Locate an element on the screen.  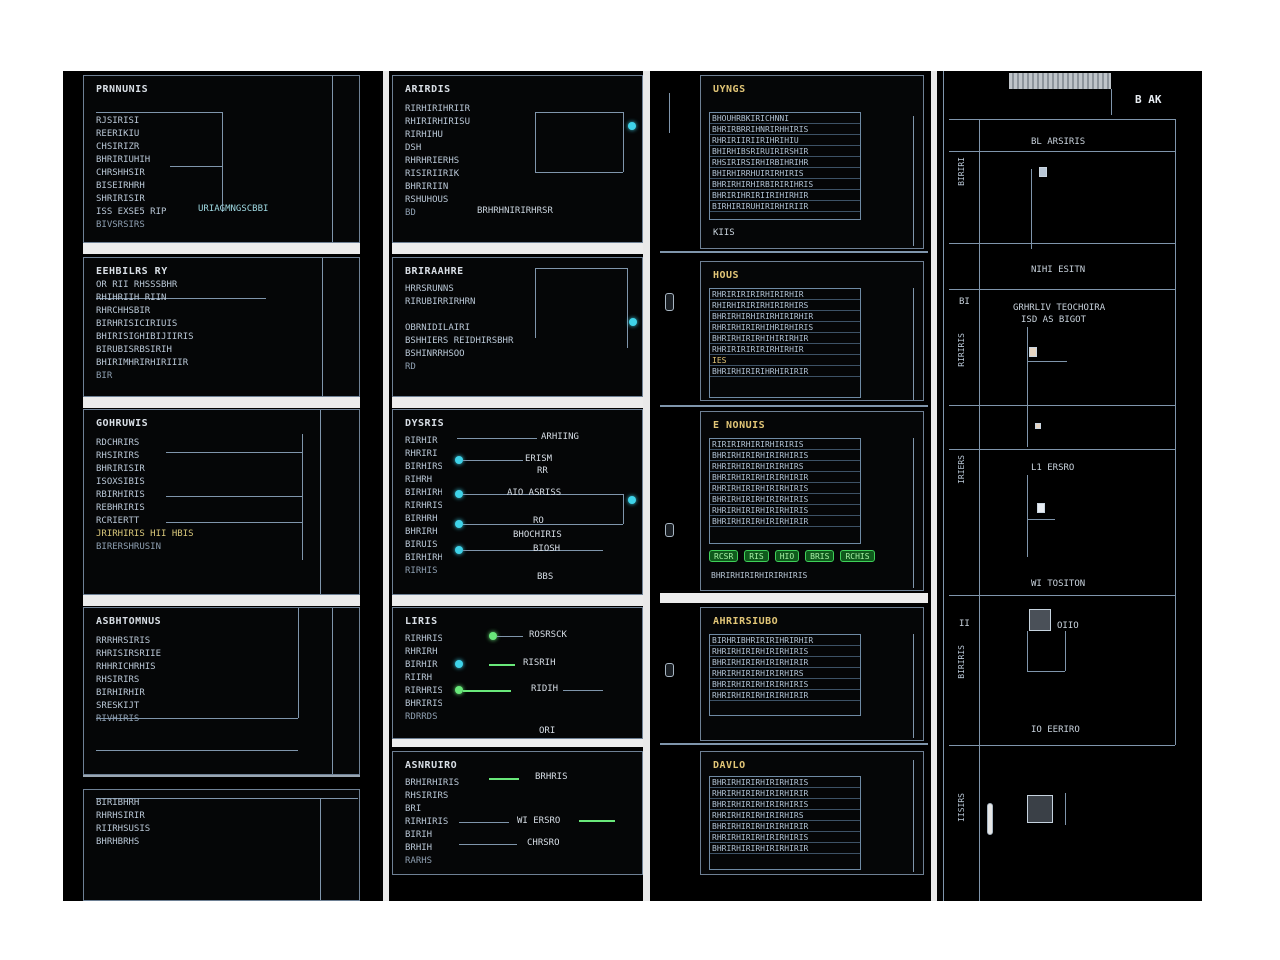
list-item: BIVSRSIRS is located at coordinates (120, 225).